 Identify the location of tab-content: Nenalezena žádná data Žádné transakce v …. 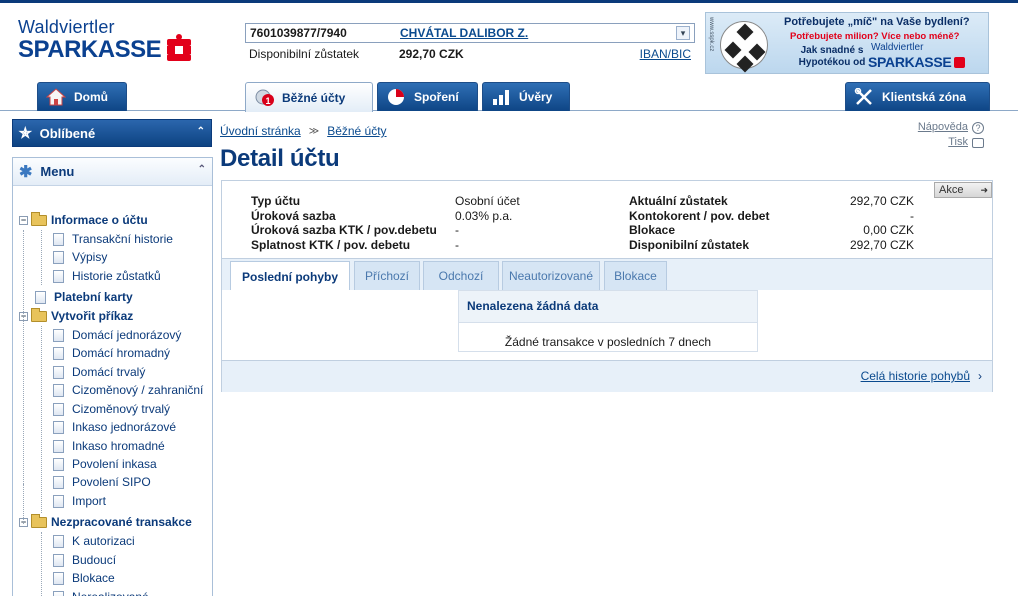
(607, 341).